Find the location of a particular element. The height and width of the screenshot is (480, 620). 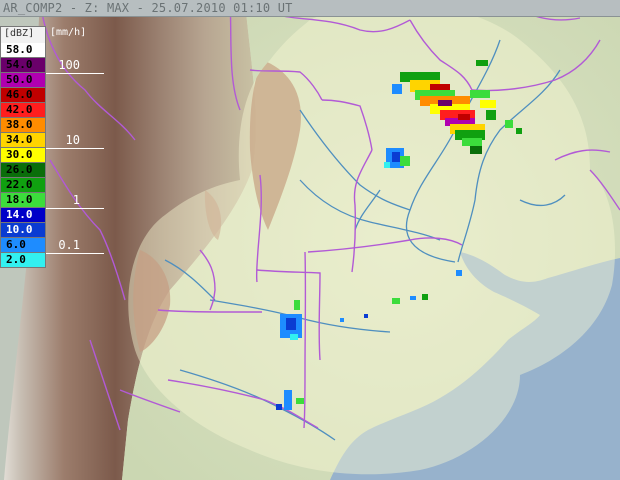

legend-level-swatch: 2.0 is located at coordinates (23, 260).